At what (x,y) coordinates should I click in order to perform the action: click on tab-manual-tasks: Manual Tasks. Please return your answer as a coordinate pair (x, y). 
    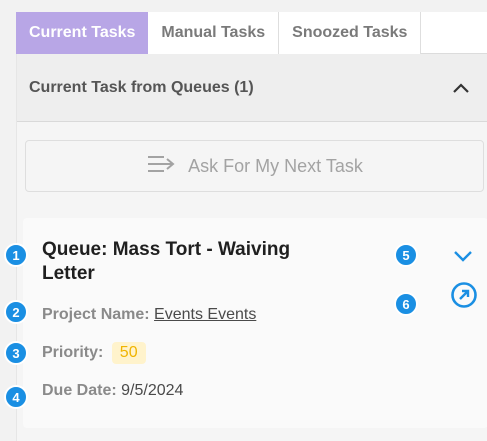
    Looking at the image, I should click on (214, 33).